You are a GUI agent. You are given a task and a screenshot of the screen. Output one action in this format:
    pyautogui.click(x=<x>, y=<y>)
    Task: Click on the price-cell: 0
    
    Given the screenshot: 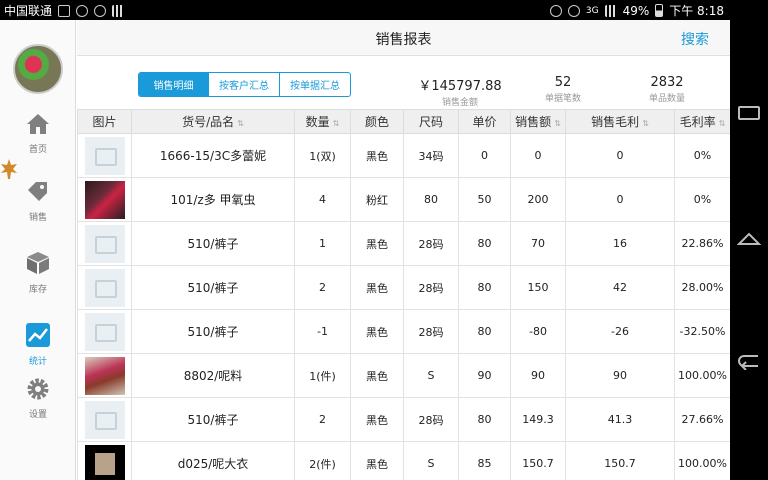 What is the action you would take?
    pyautogui.click(x=484, y=155)
    